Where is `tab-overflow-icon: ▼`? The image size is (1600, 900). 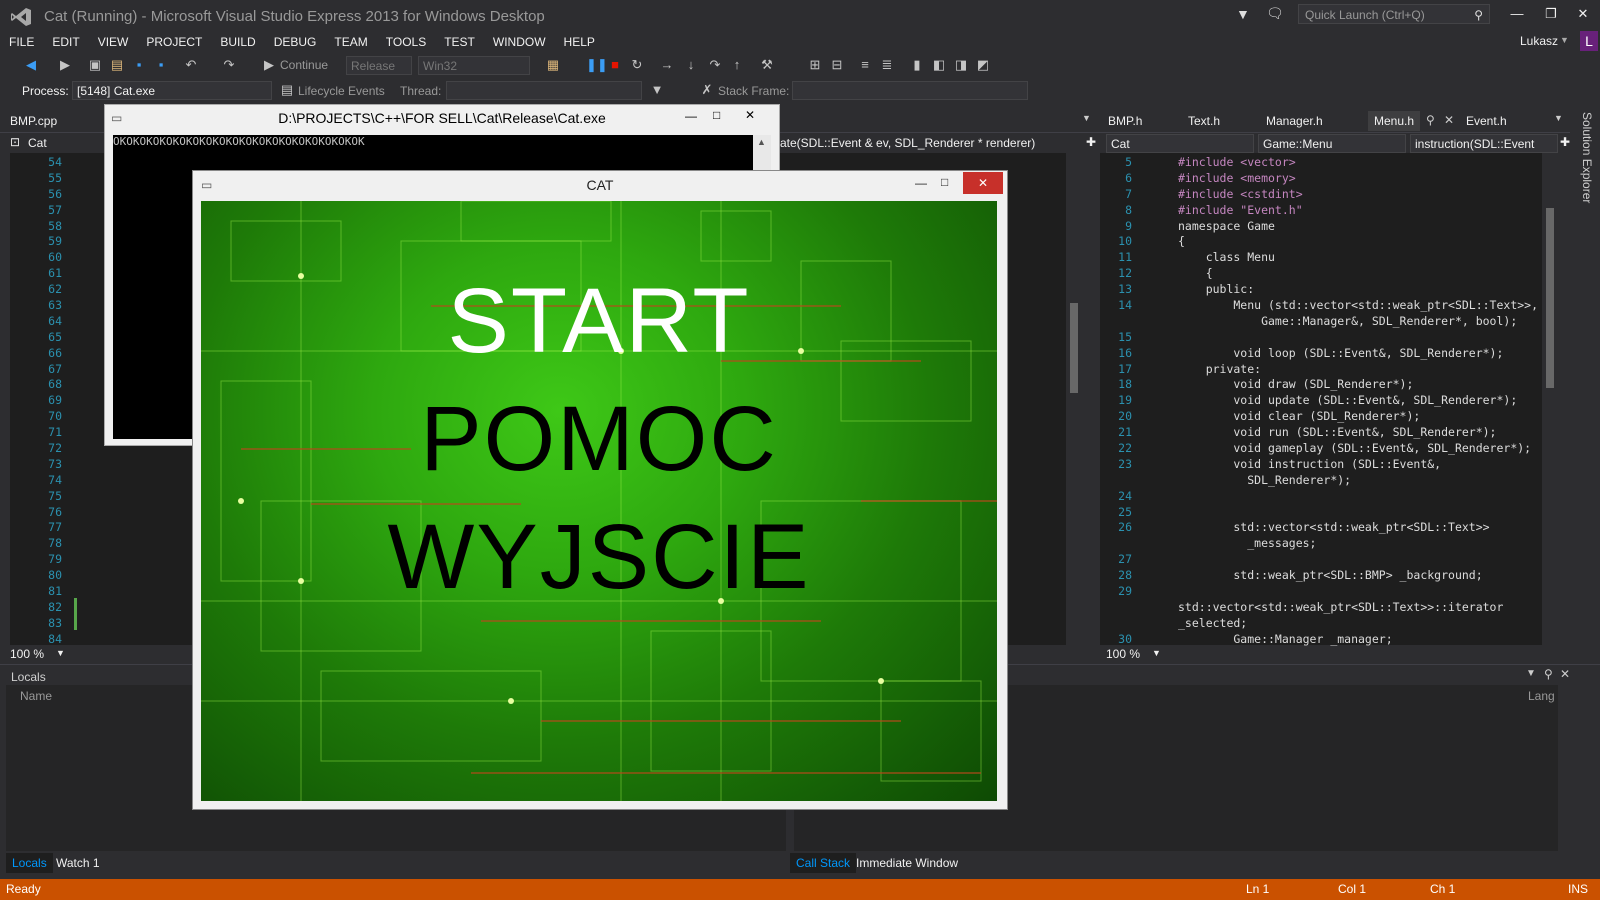 tab-overflow-icon: ▼ is located at coordinates (1086, 118).